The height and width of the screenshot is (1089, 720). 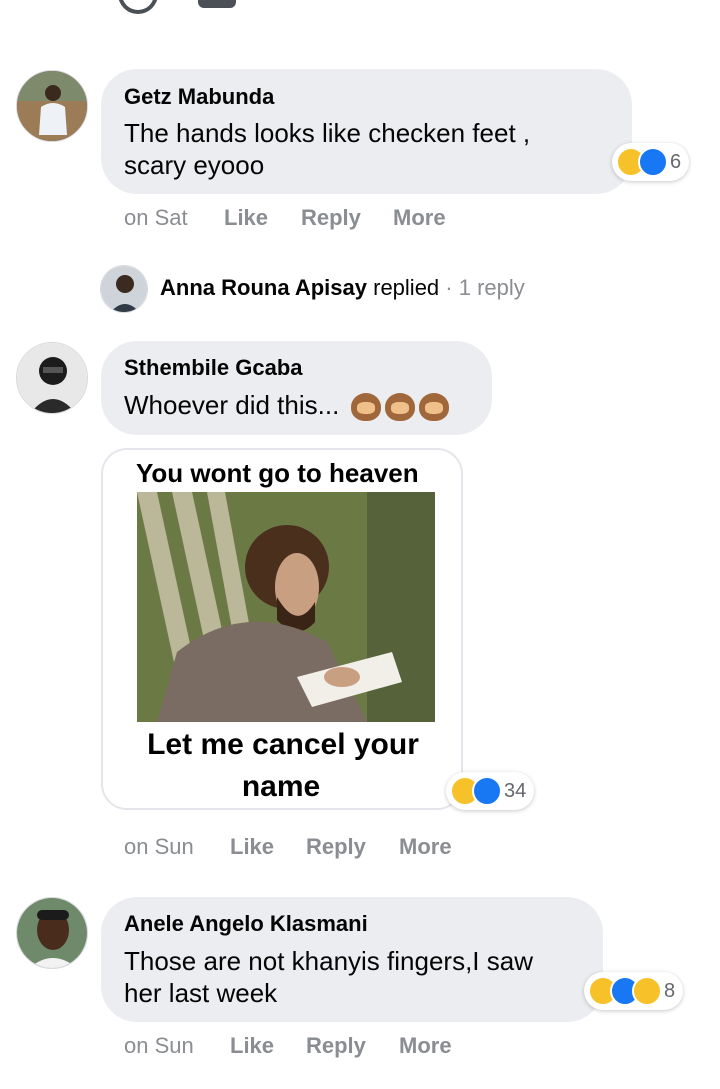 I want to click on care-icon, so click(x=647, y=991).